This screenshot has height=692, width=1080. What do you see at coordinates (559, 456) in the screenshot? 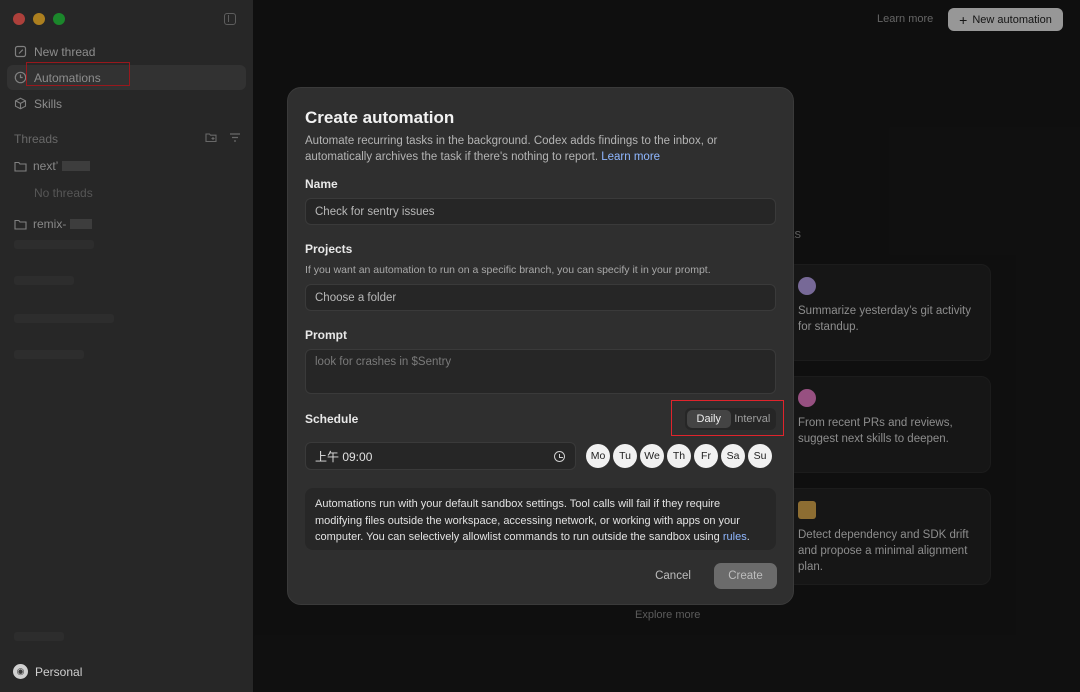
I see `clock-icon` at bounding box center [559, 456].